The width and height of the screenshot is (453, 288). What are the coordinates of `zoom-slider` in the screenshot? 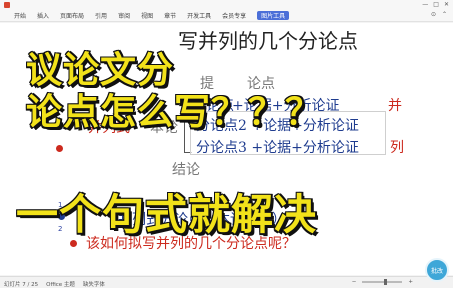 It's located at (382, 282).